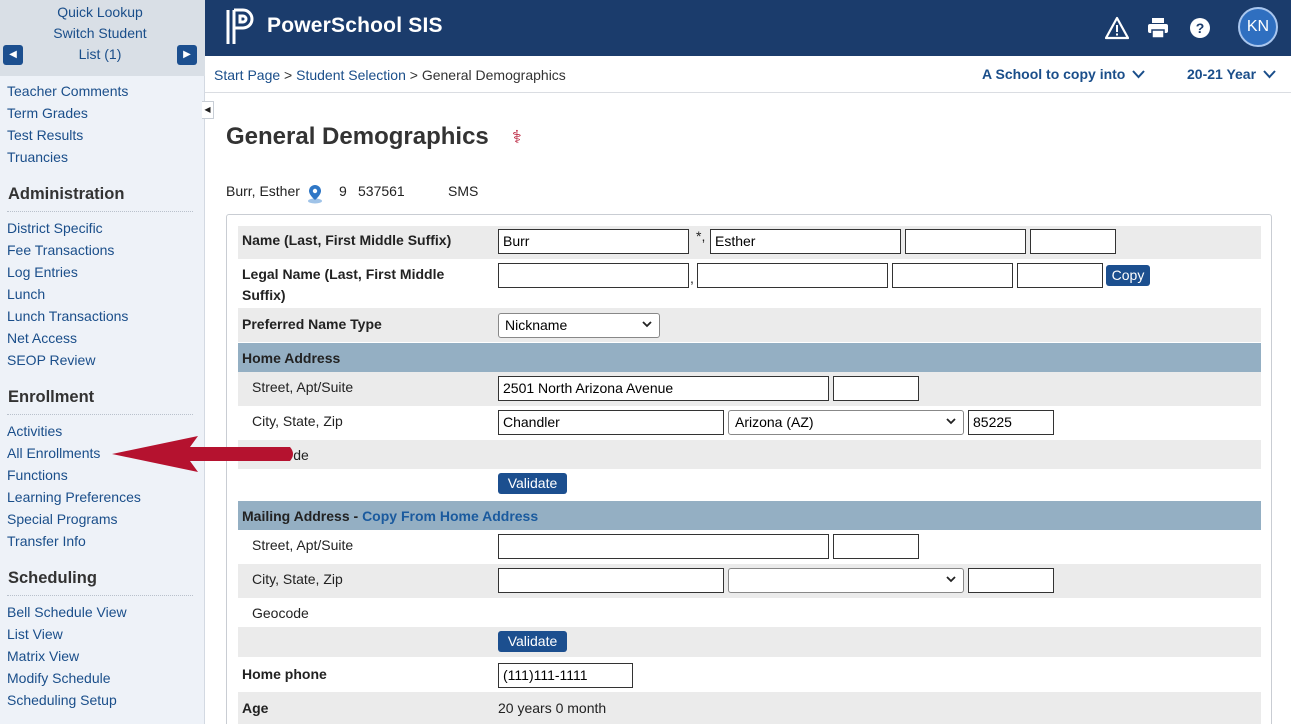 The width and height of the screenshot is (1291, 724). I want to click on age-row, so click(749, 708).